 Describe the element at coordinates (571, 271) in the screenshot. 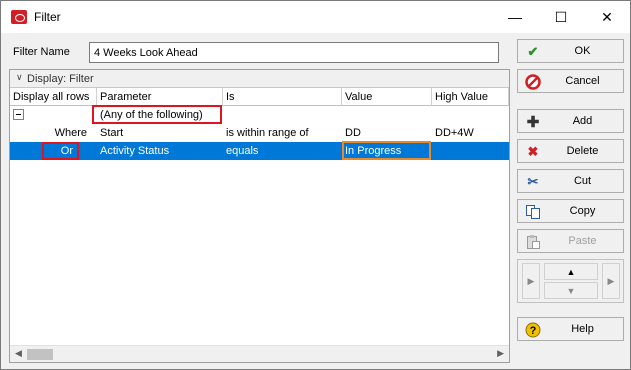

I see `move-up-icon: ▲` at that location.